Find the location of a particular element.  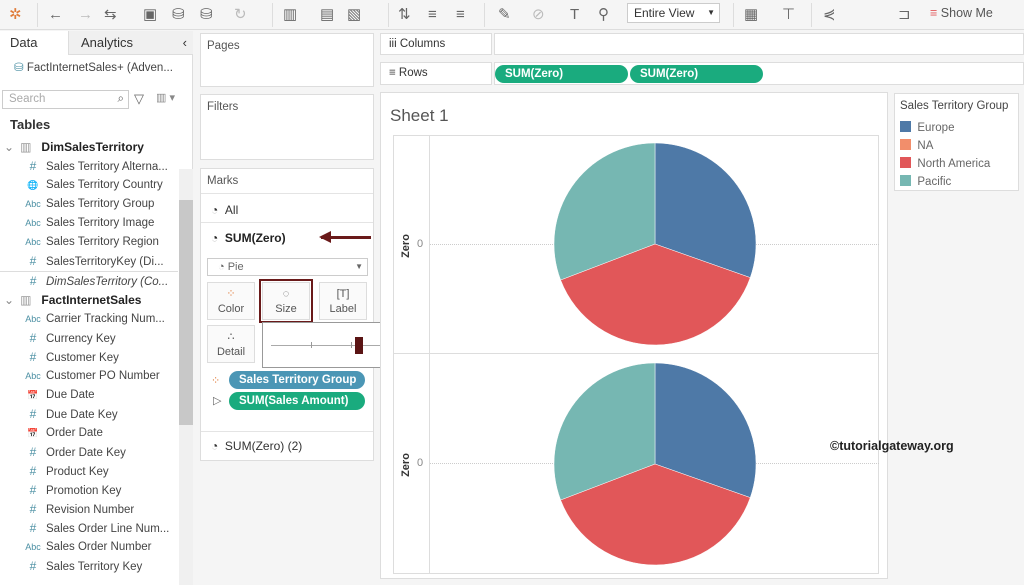

columns-shelf is located at coordinates (759, 44).